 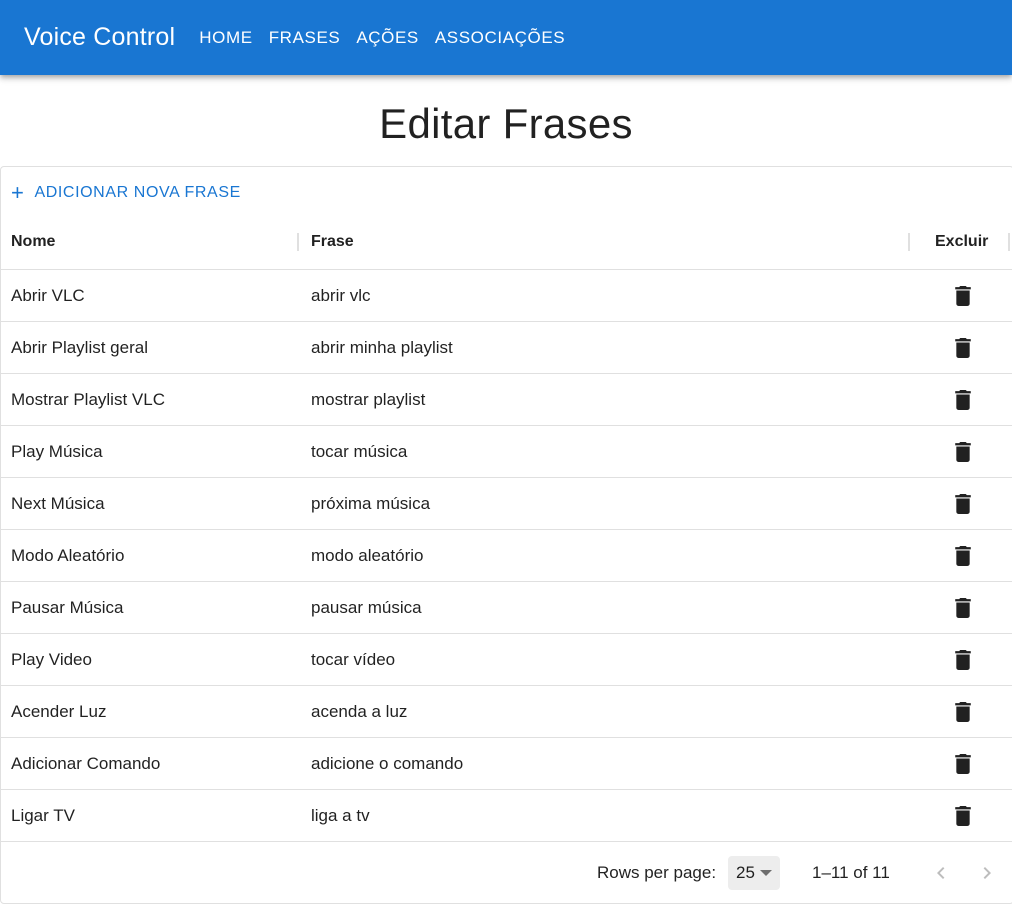 I want to click on cell-nome: Play Video, so click(x=51, y=659).